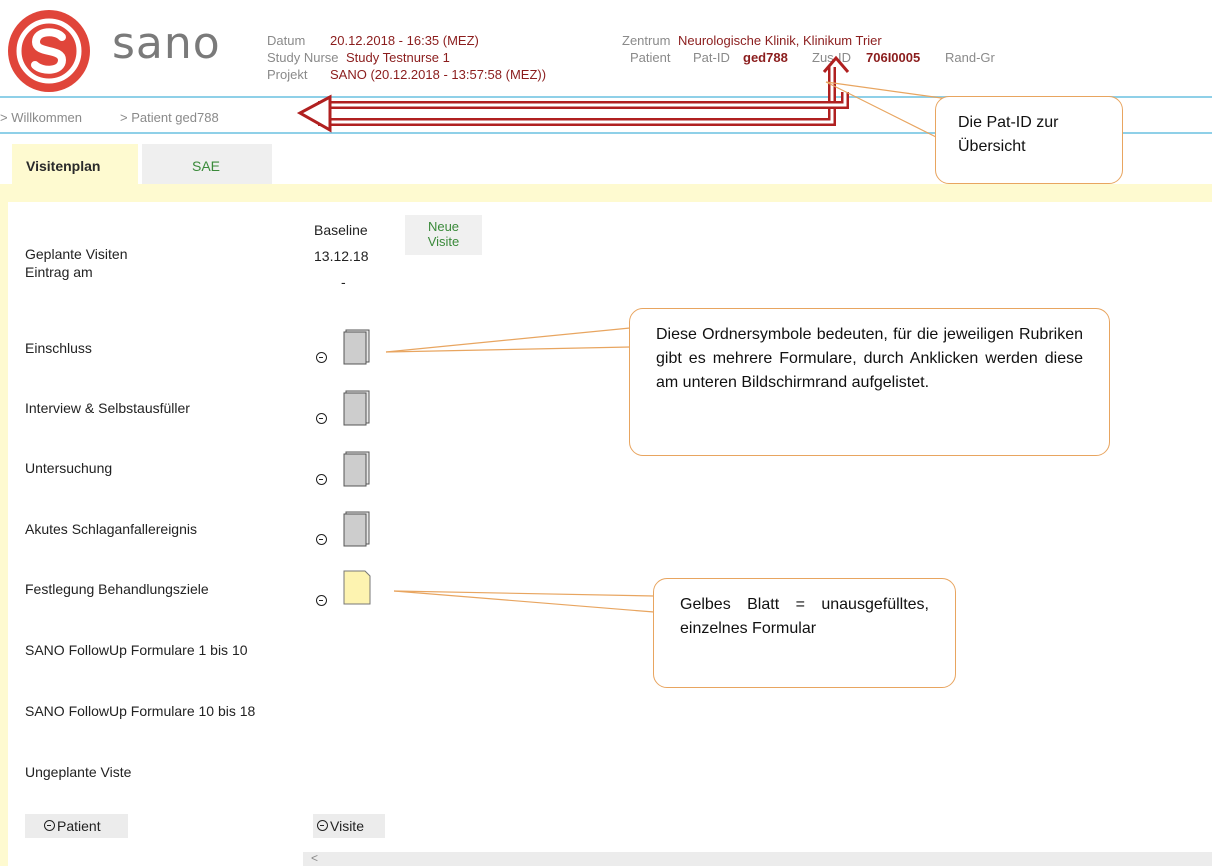  What do you see at coordinates (573, 94) in the screenshot?
I see `annotation-arrow` at bounding box center [573, 94].